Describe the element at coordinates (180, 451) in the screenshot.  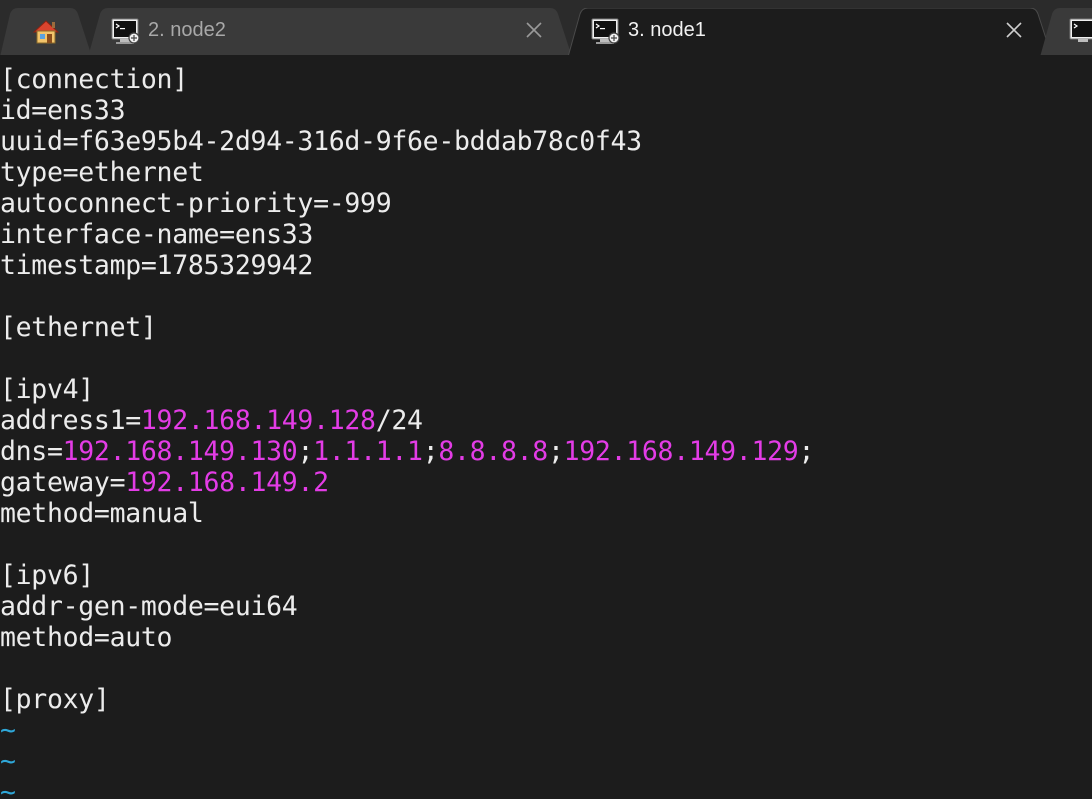
I see `dns-value-1: 192.168.149.130` at that location.